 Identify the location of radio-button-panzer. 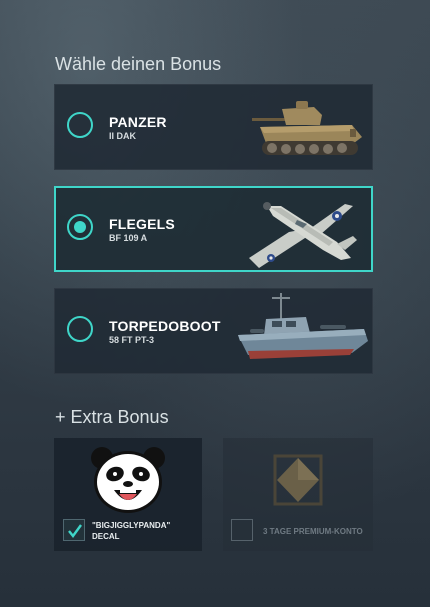
(80, 125).